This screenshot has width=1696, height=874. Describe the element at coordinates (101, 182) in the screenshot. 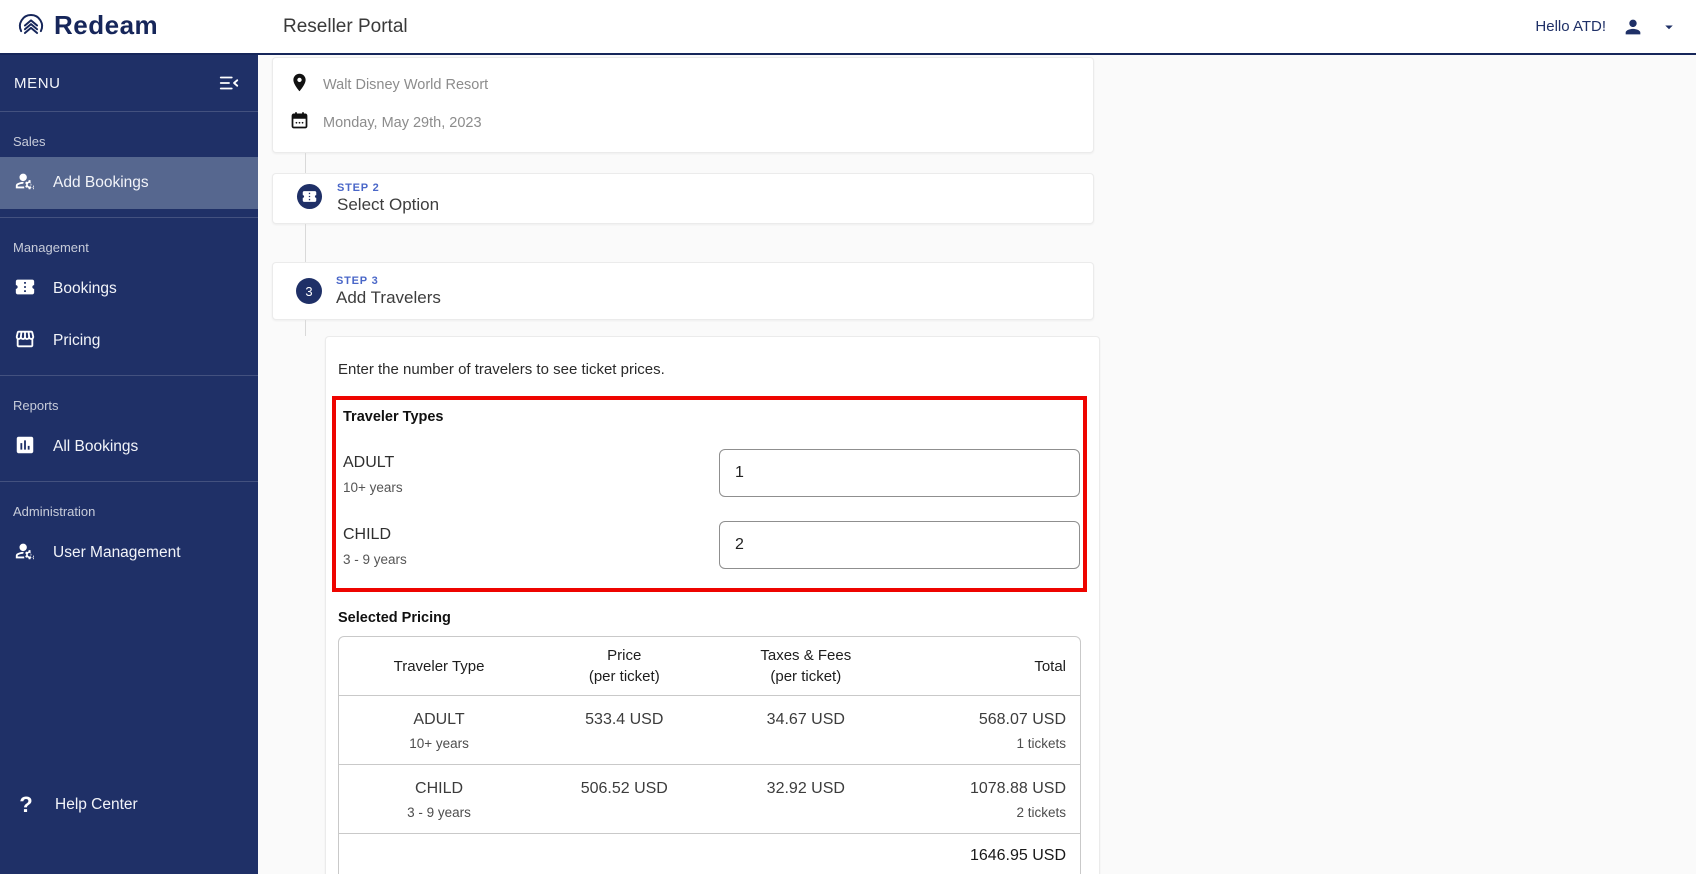

I see `sidebar-item-label: Add Bookings` at that location.